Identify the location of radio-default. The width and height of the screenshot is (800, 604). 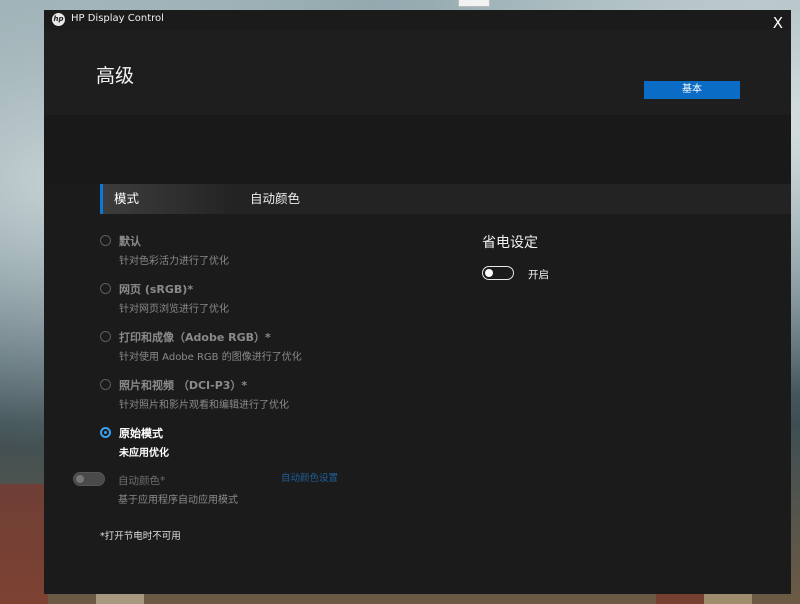
(105, 240).